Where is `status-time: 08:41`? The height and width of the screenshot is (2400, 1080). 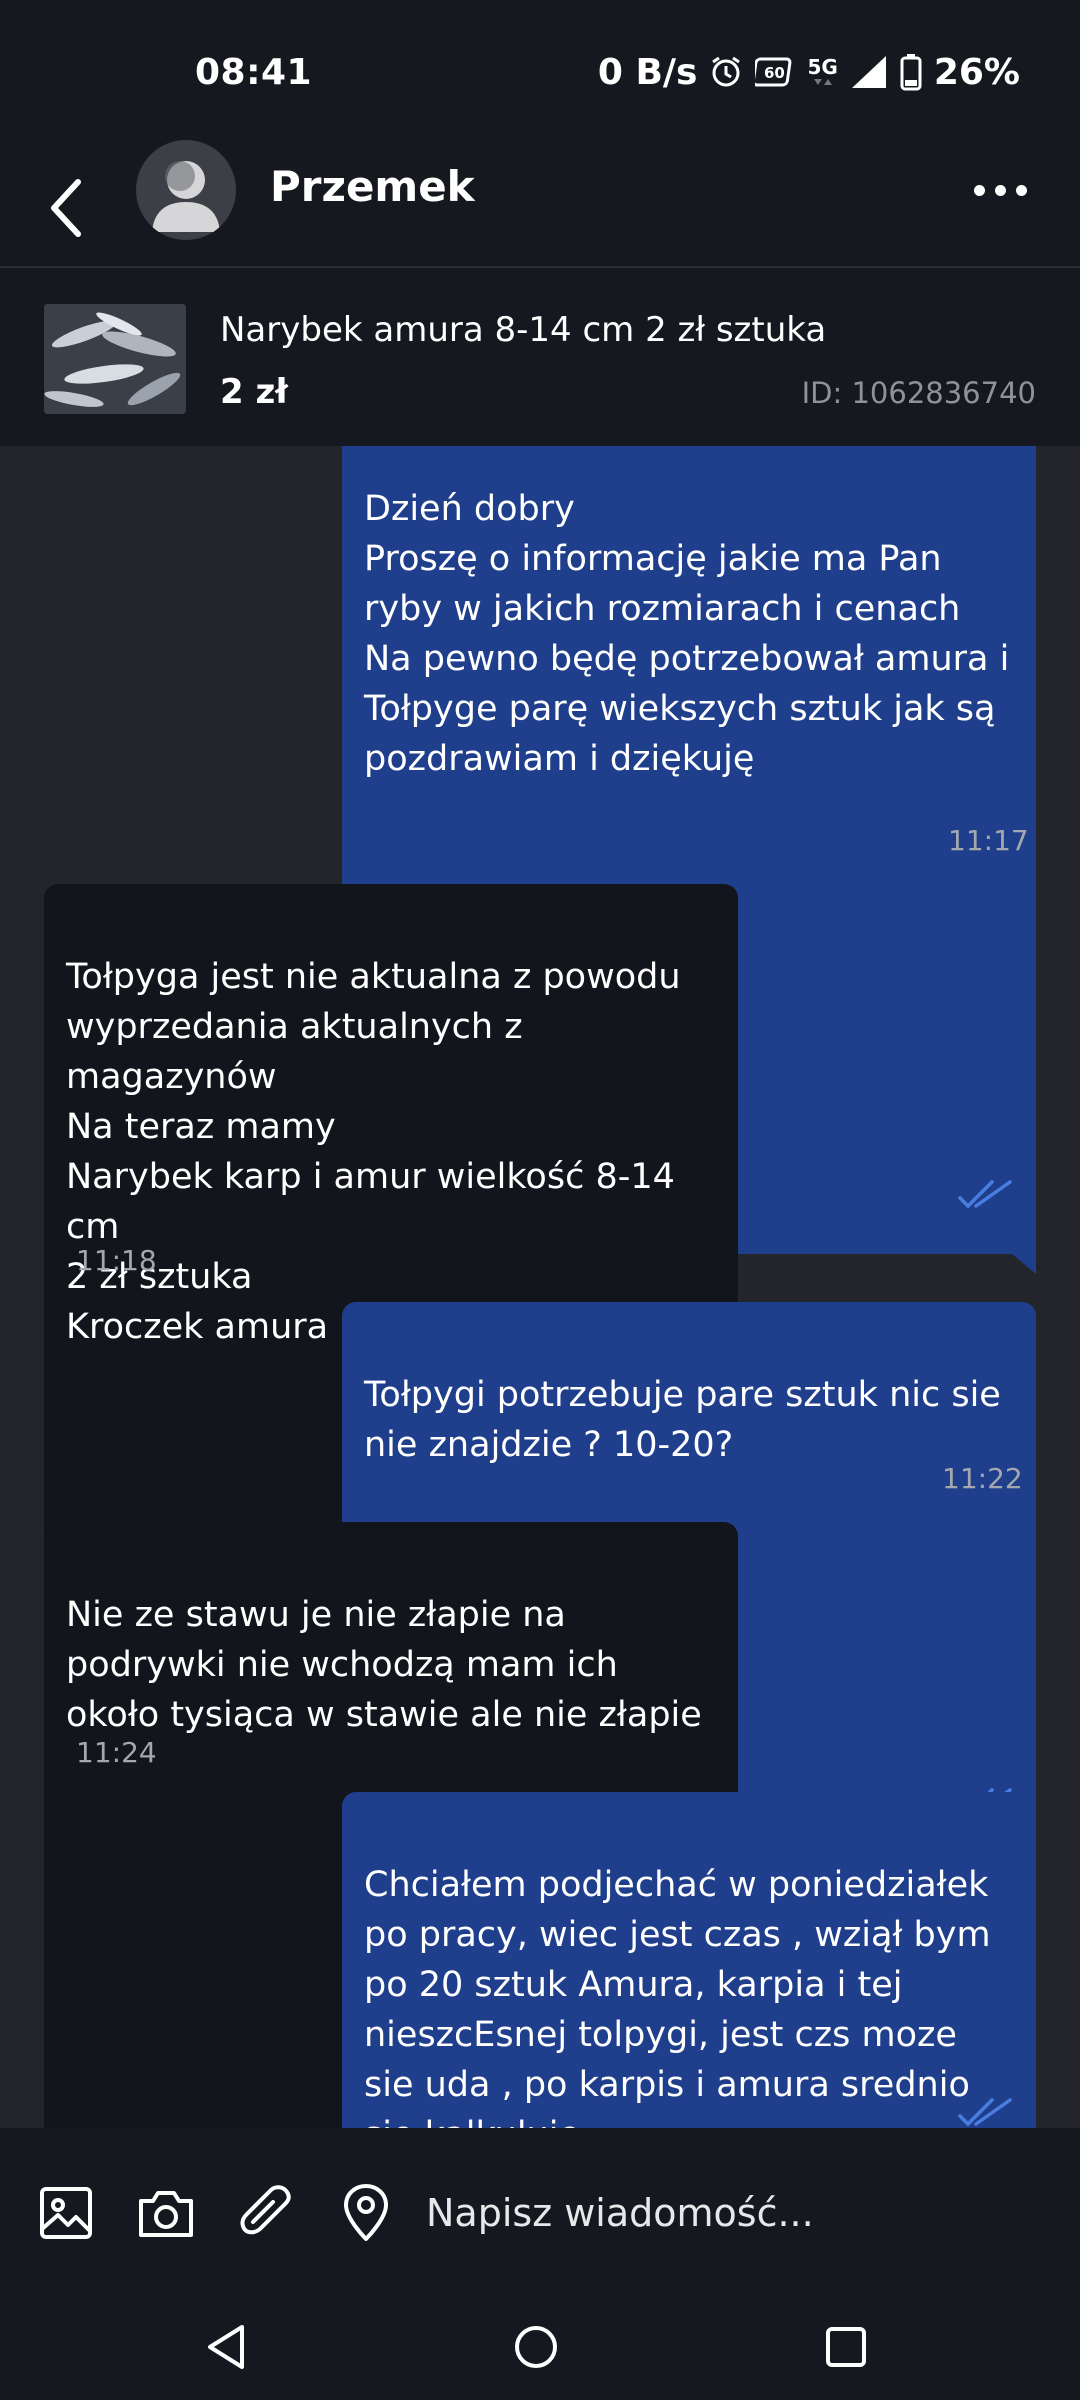
status-time: 08:41 is located at coordinates (254, 72).